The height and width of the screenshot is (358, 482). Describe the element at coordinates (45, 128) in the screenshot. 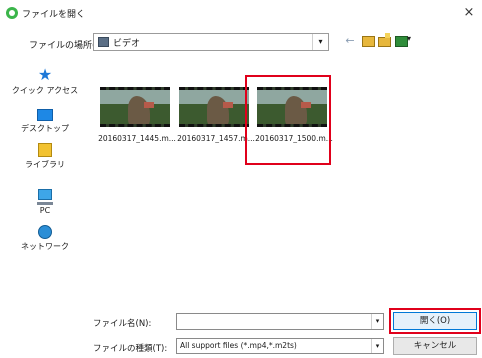

I see `place-label: デスクトップ` at that location.